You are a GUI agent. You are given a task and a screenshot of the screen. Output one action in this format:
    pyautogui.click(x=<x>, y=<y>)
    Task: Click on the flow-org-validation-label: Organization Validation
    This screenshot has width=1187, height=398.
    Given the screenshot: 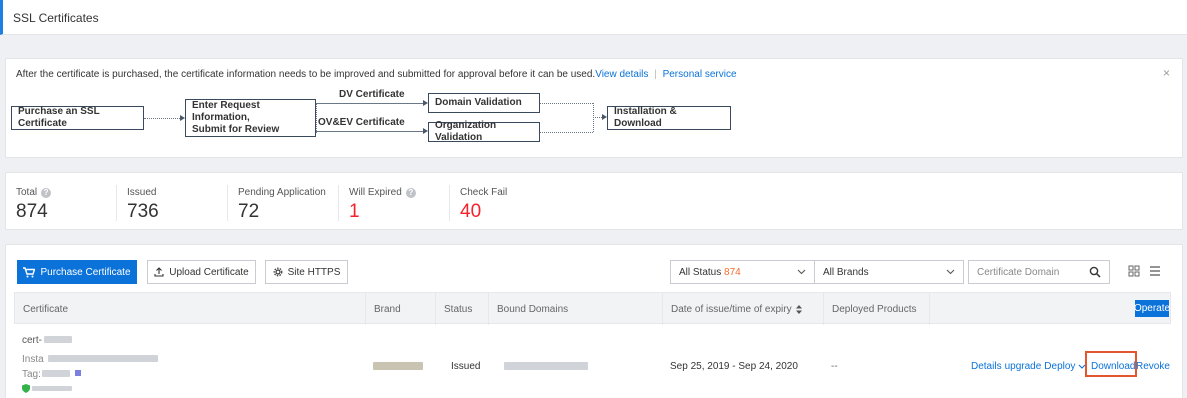 What is the action you would take?
    pyautogui.click(x=466, y=131)
    